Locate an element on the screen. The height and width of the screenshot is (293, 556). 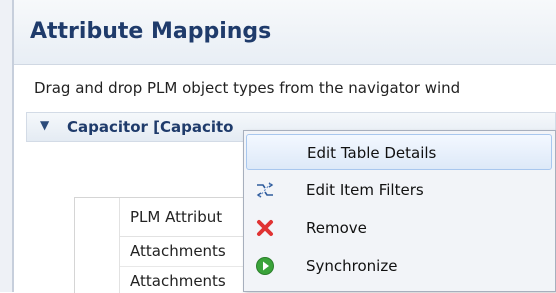
collapse-arrow-icon: ▼ is located at coordinates (44, 125).